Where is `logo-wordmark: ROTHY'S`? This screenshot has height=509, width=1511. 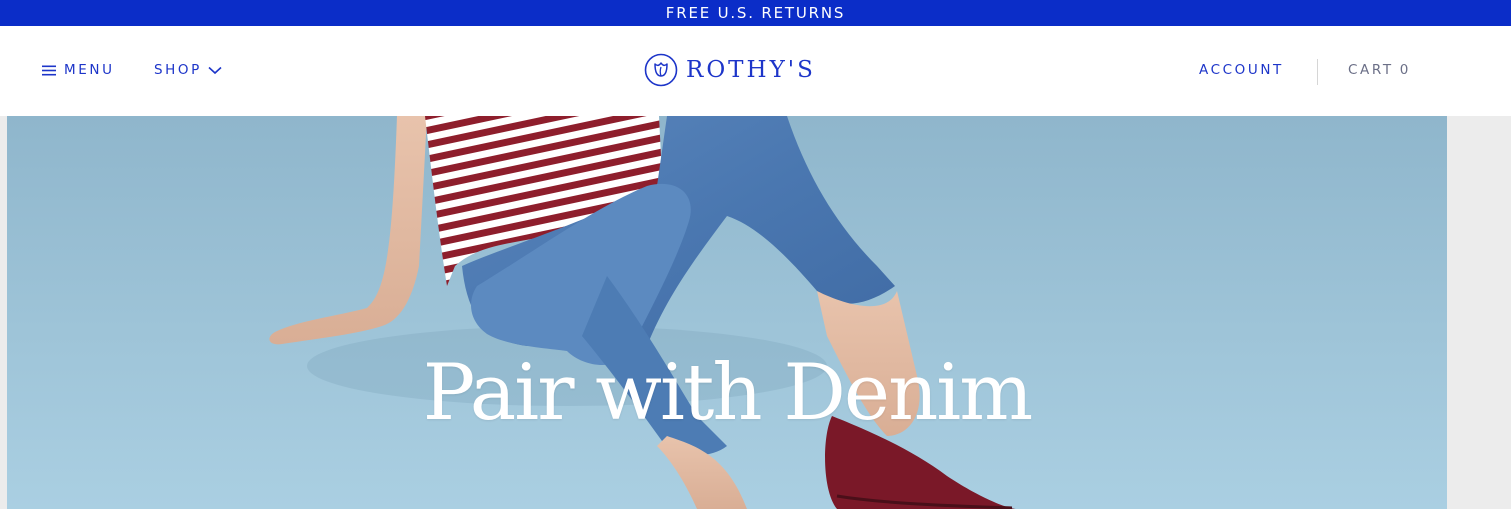
logo-wordmark: ROTHY'S is located at coordinates (751, 69).